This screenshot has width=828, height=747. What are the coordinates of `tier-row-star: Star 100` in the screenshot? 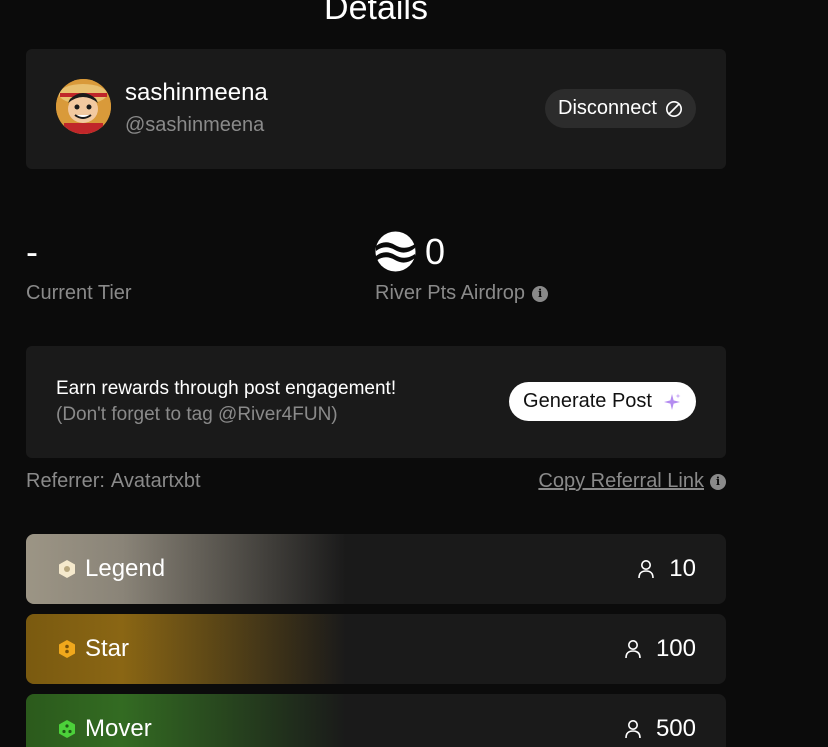 It's located at (376, 649).